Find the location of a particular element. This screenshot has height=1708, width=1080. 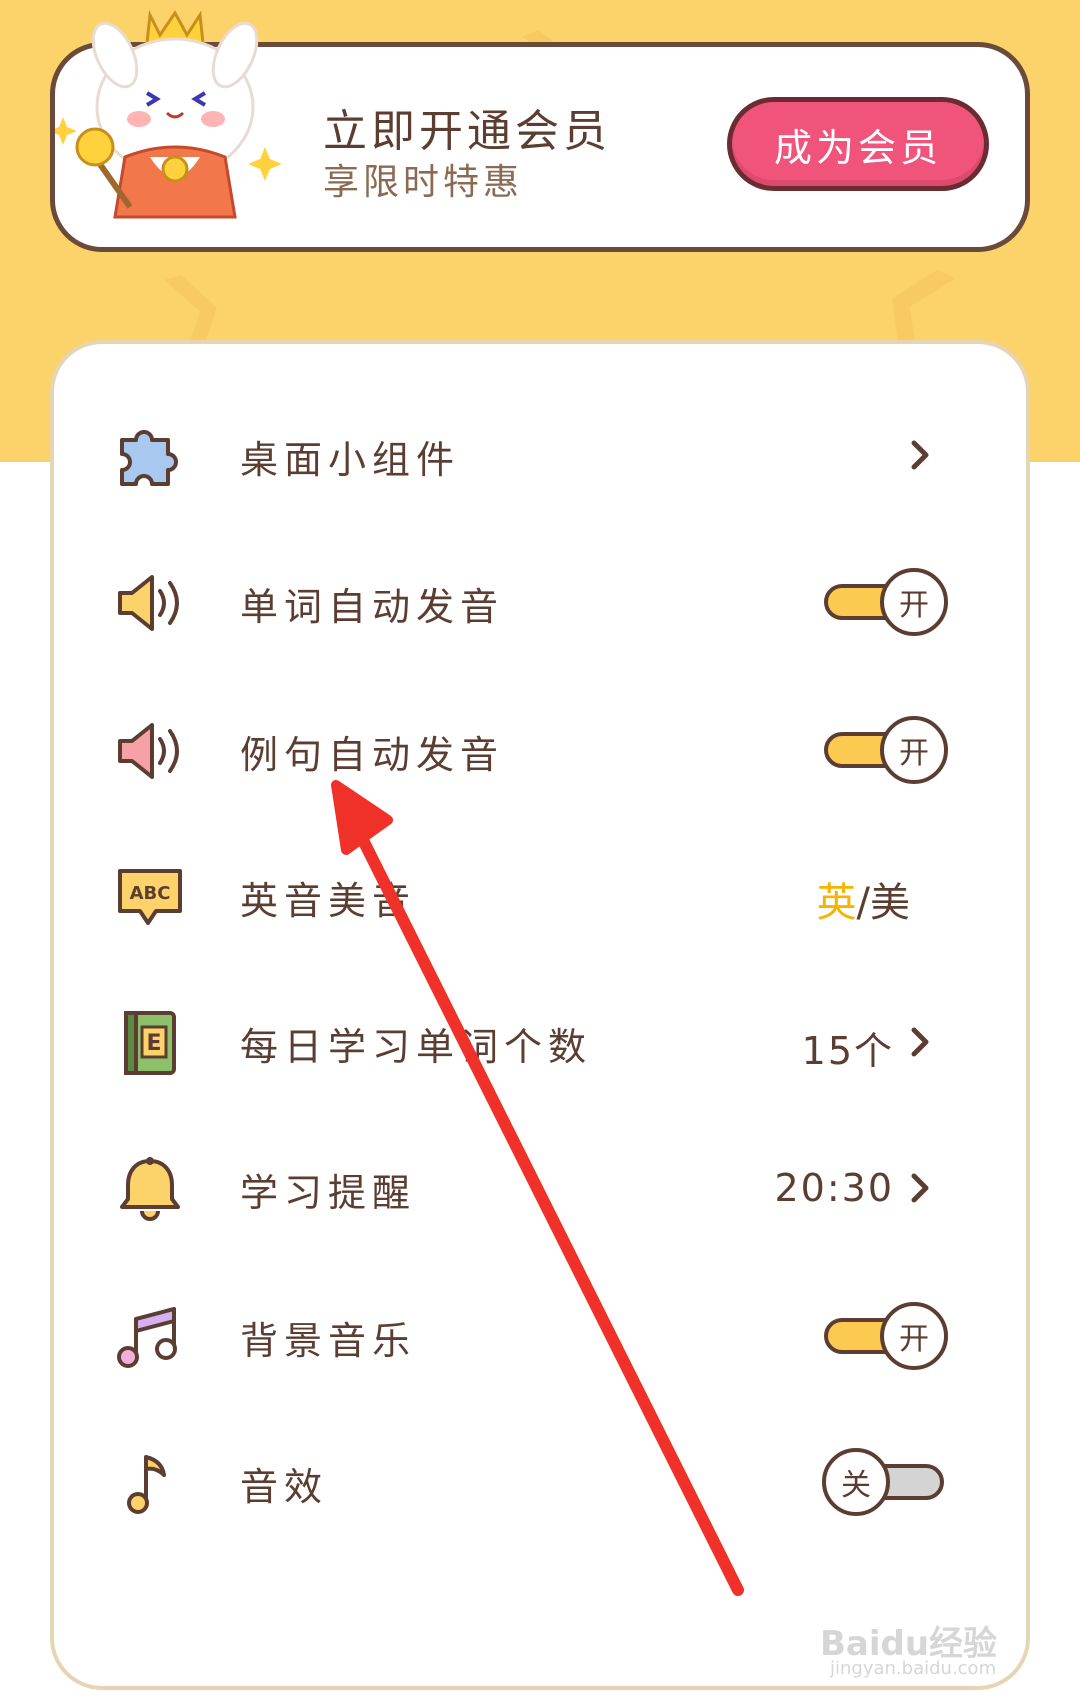

settings-row-label: 单词自动发音 is located at coordinates (372, 607).